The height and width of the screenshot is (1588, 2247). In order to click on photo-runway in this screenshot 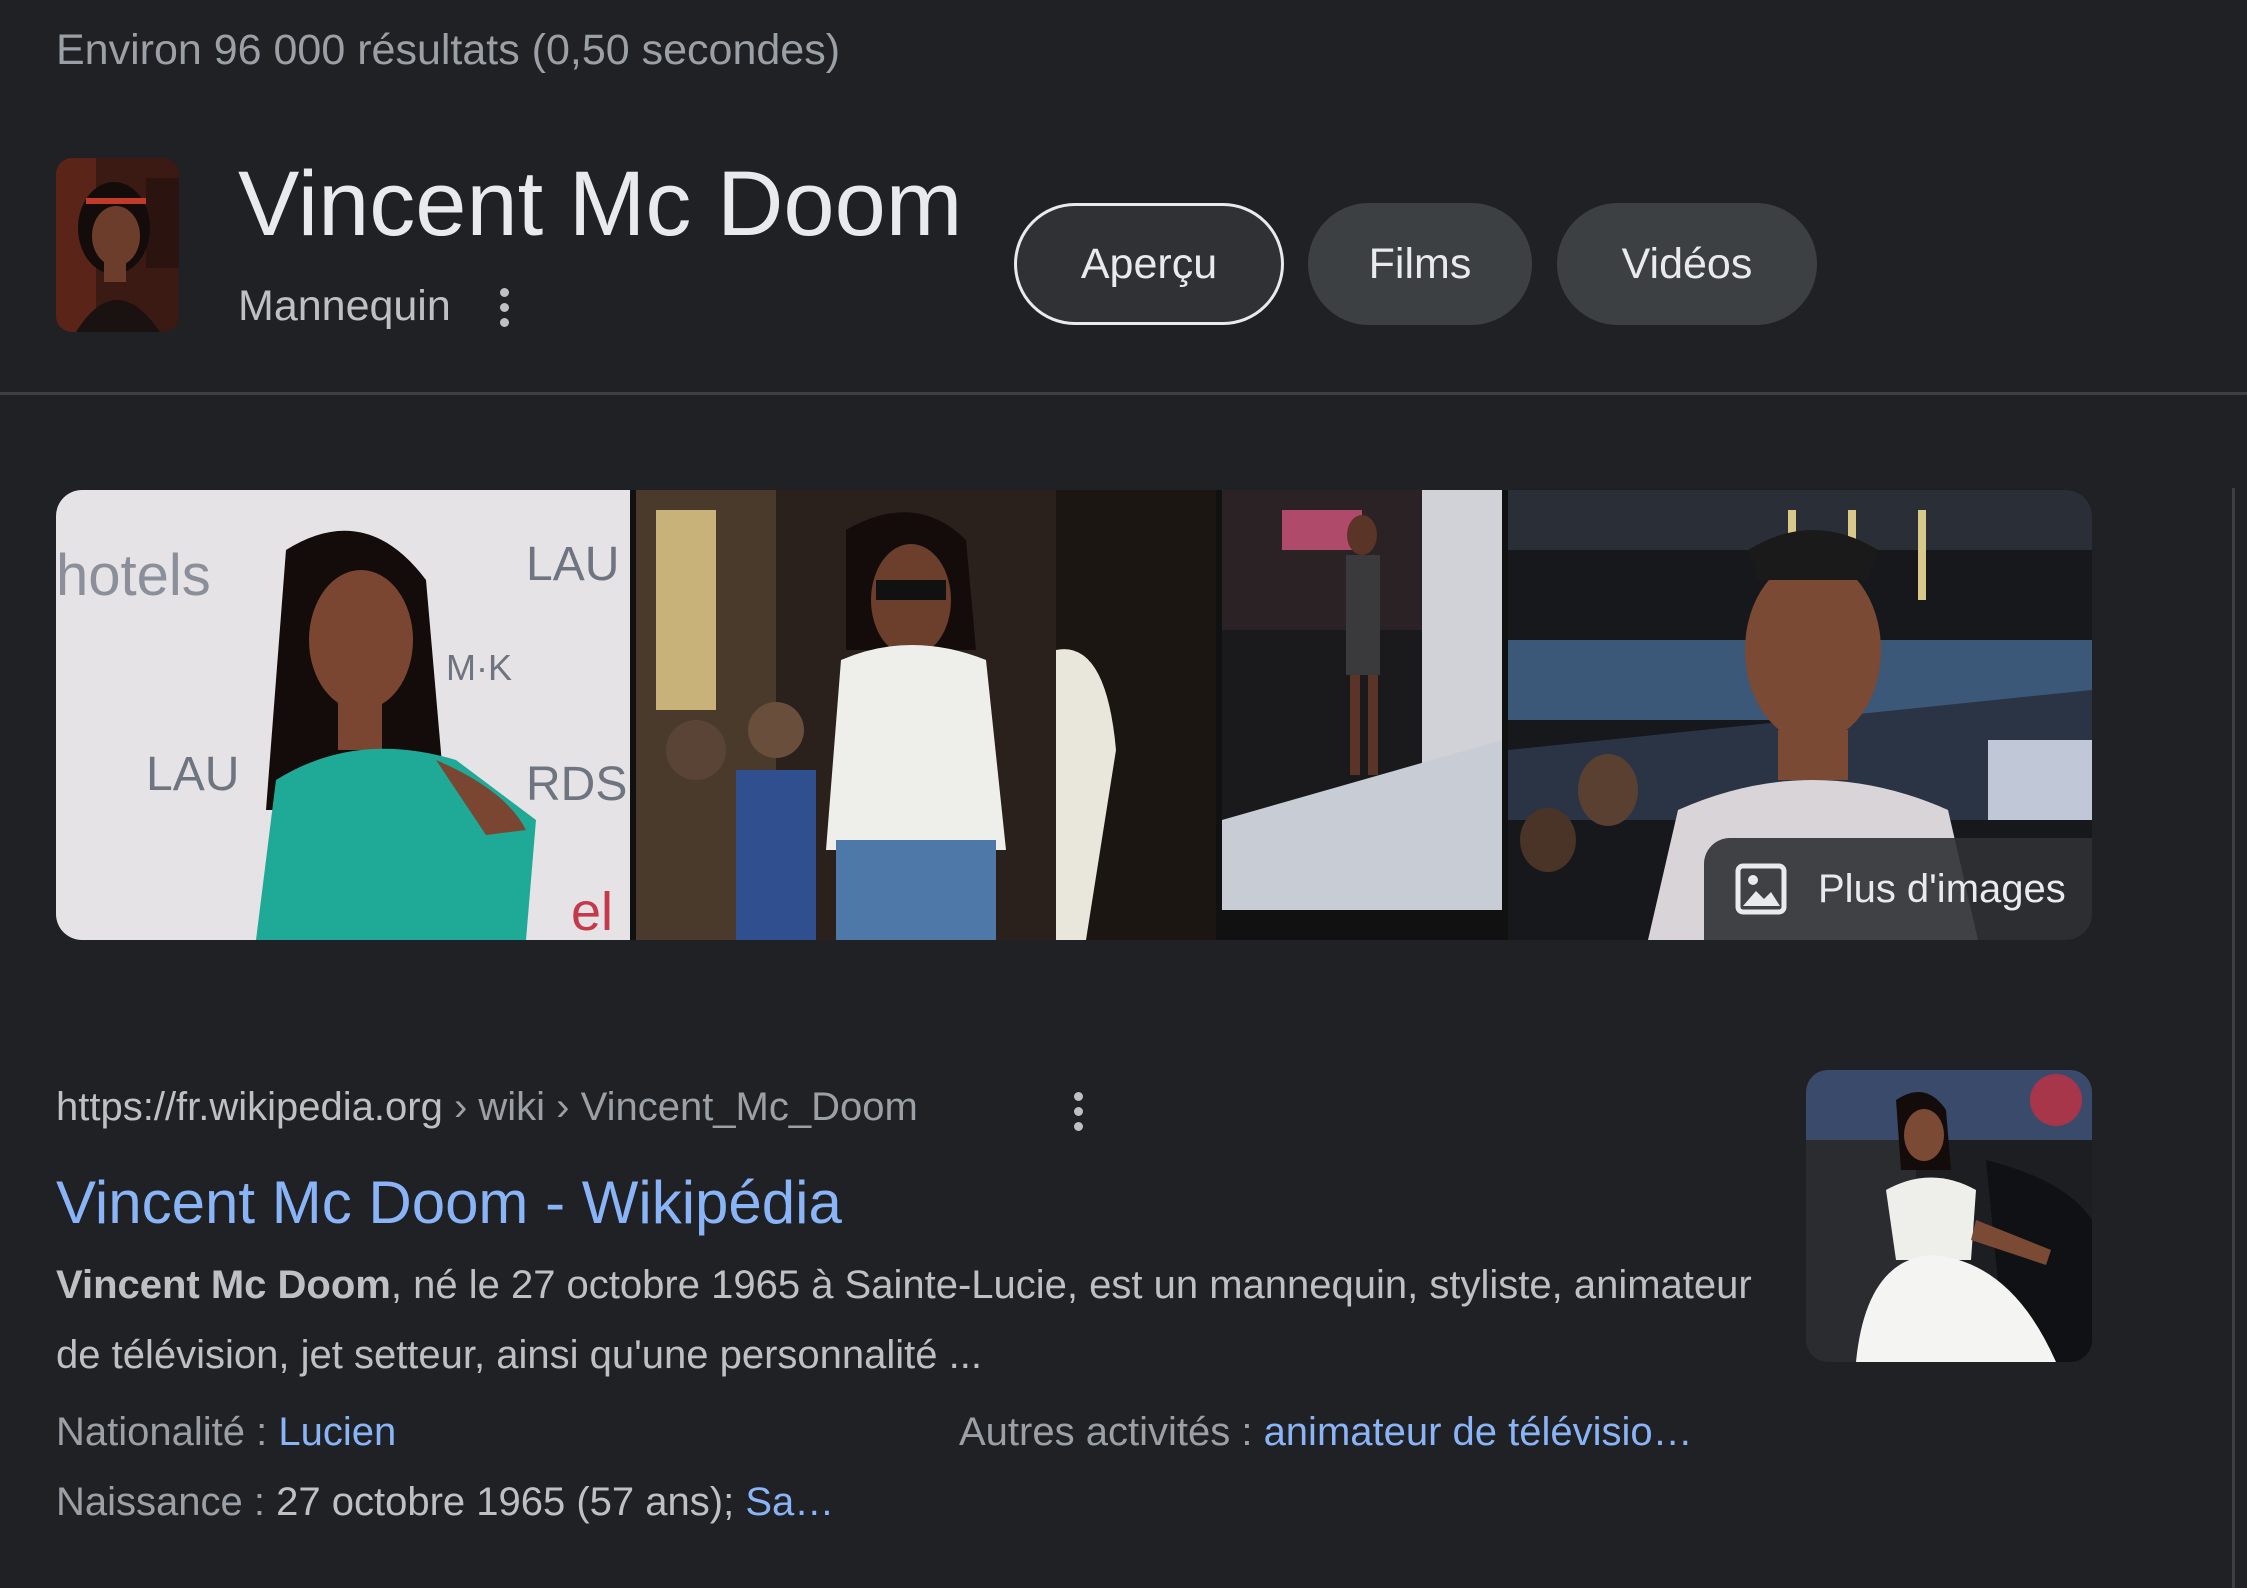, I will do `click(1362, 715)`.